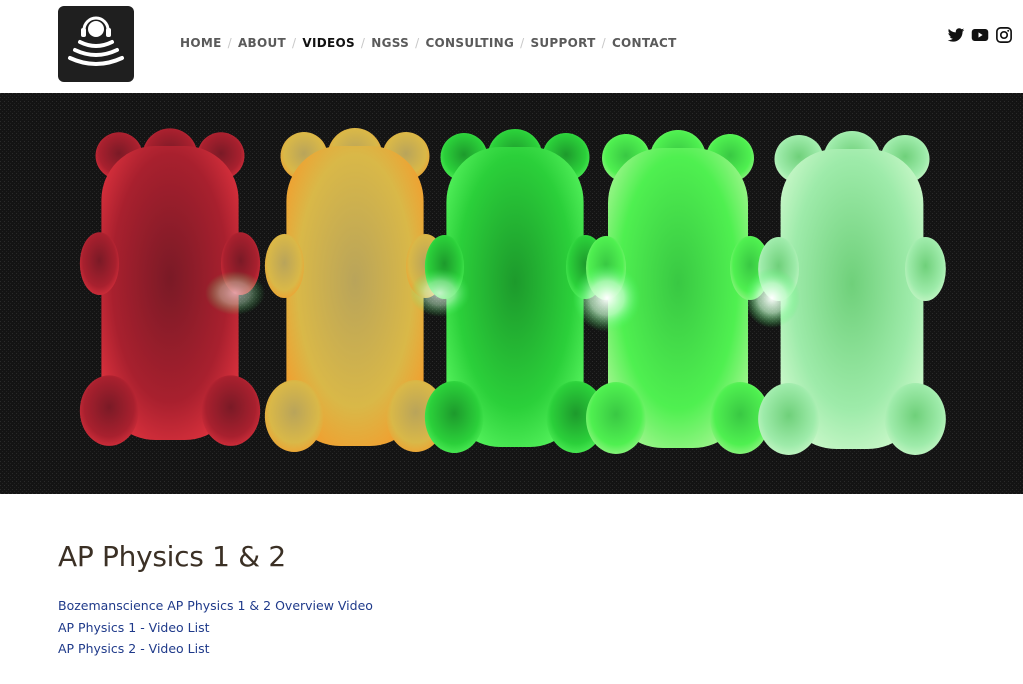  I want to click on list-item: AP Physics 1 - Video List, so click(508, 628).